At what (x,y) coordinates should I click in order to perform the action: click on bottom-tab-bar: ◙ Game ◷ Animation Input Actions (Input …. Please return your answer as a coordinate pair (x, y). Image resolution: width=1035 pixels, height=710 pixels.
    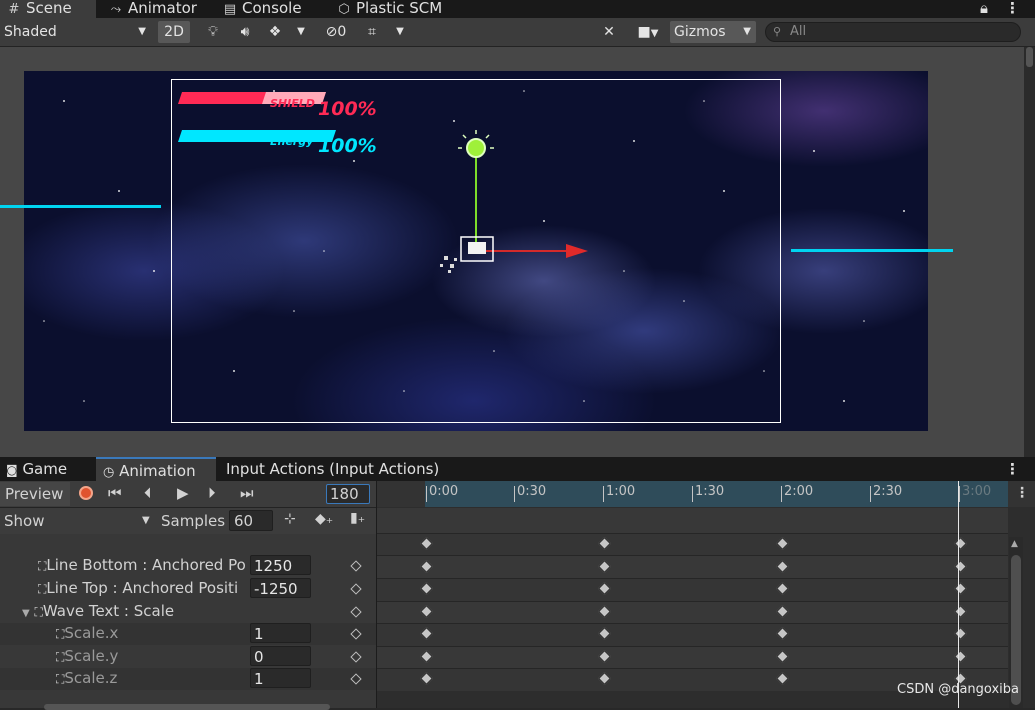
    Looking at the image, I should click on (517, 469).